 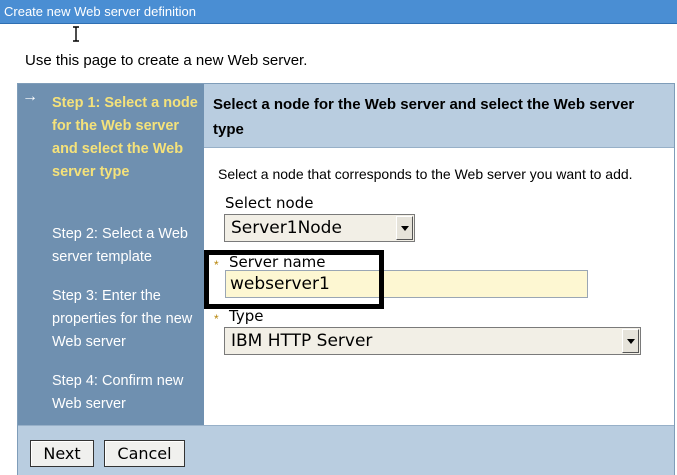 I want to click on text-cursor-icon, so click(x=76, y=34).